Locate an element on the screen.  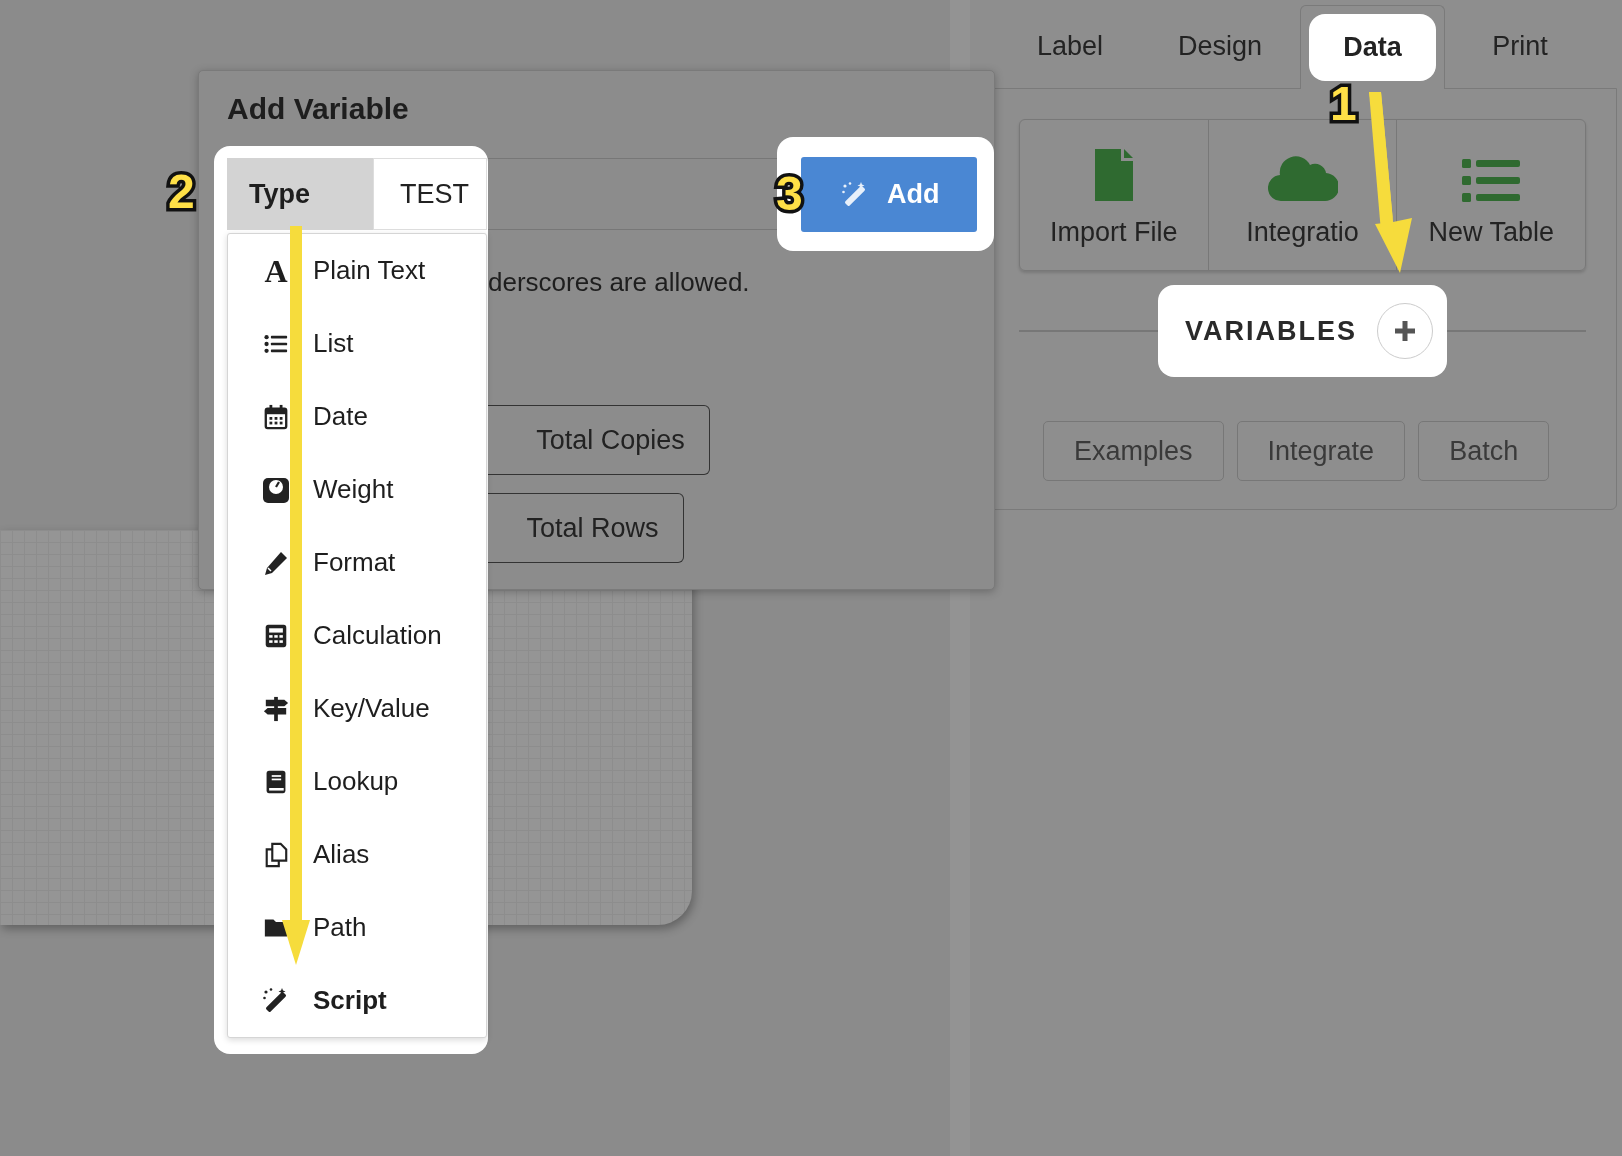
plus-icon is located at coordinates (1405, 331).